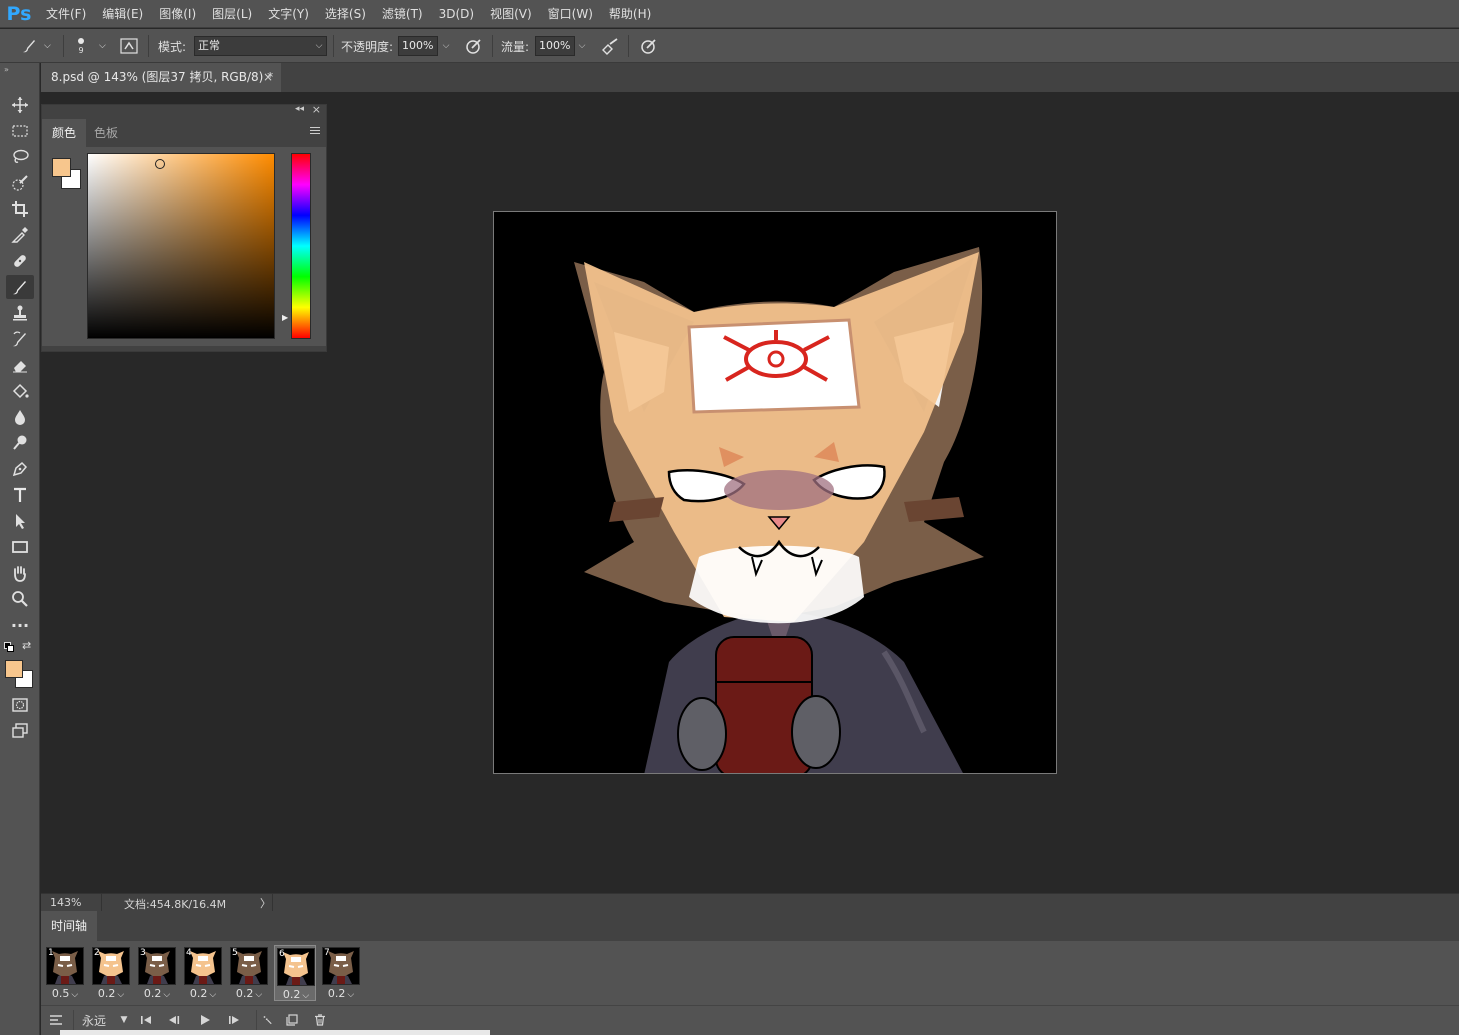 This screenshot has width=1459, height=1035. What do you see at coordinates (20, 469) in the screenshot?
I see `pen-tool-icon` at bounding box center [20, 469].